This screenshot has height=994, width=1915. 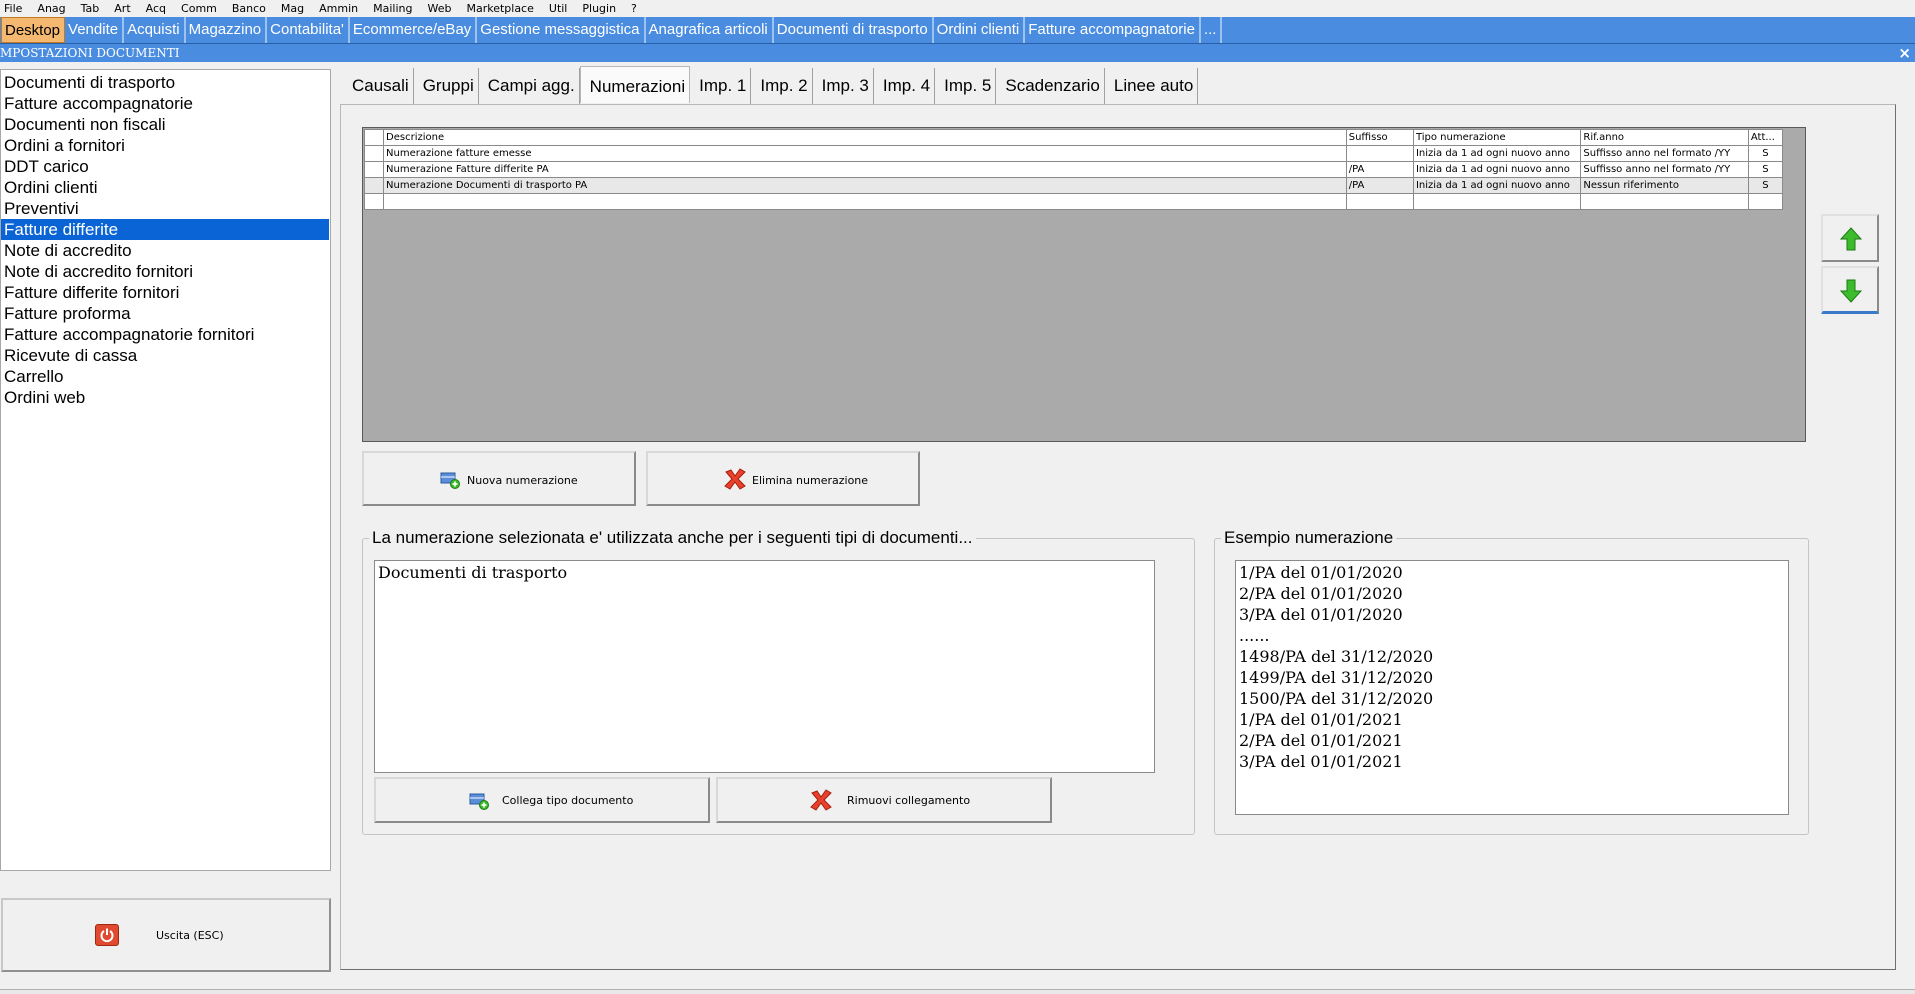 I want to click on app-tab-desktop: Desktop, so click(x=33, y=30).